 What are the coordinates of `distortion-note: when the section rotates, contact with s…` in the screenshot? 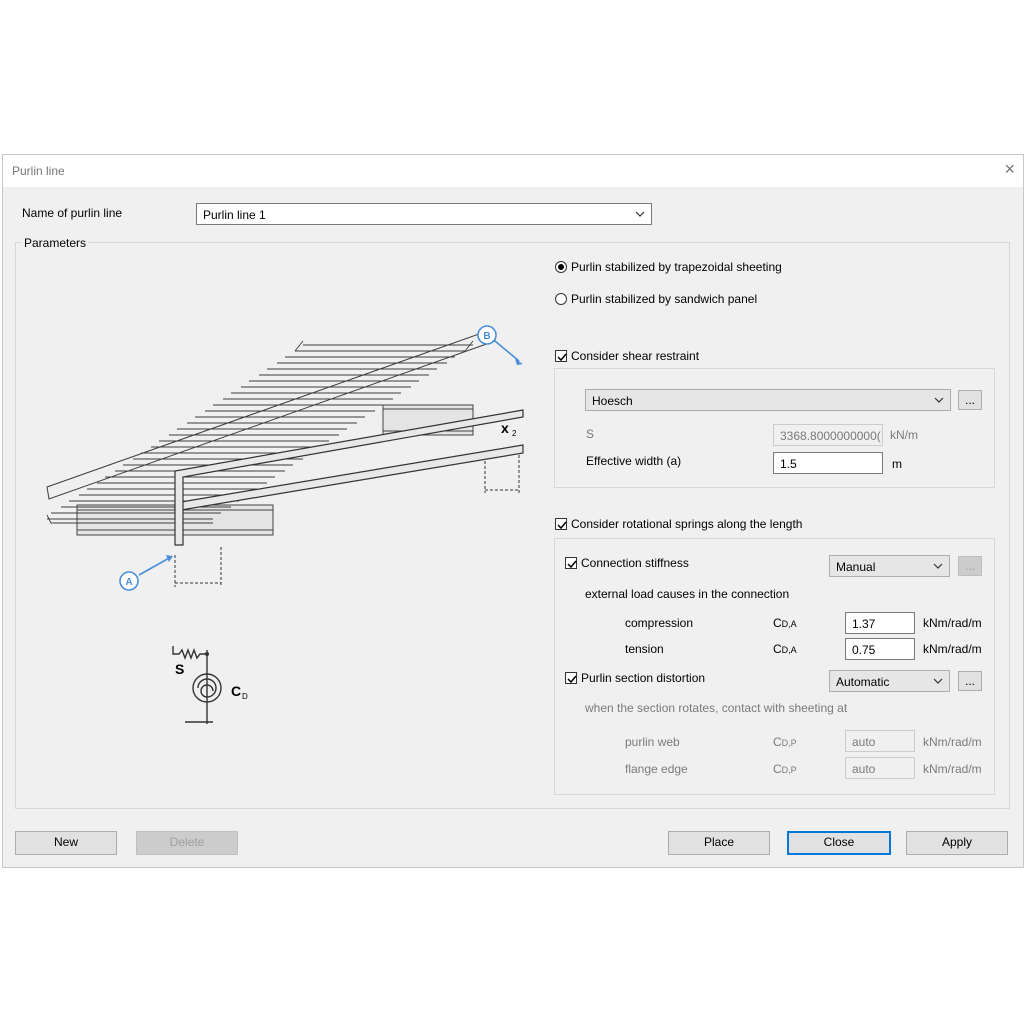 It's located at (716, 708).